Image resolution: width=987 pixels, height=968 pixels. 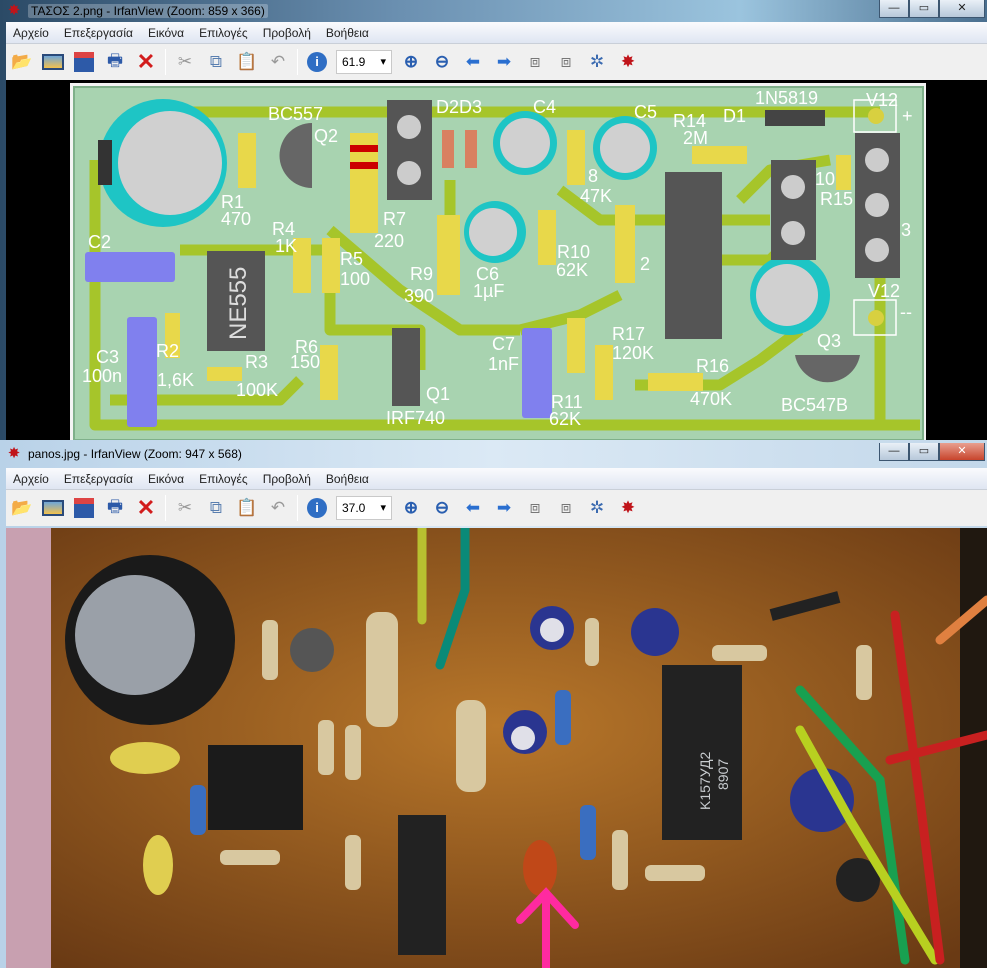 What do you see at coordinates (572, 270) in the screenshot?
I see `label-62k-r10: 62K` at bounding box center [572, 270].